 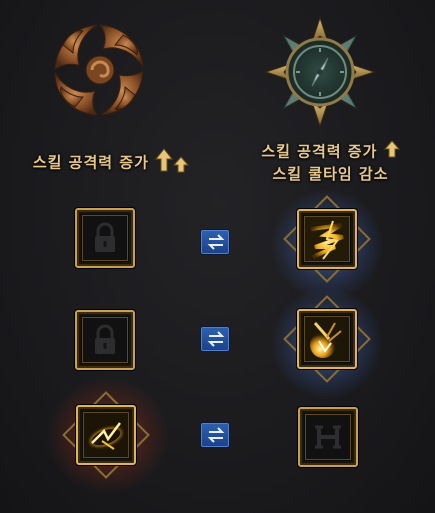 I want to click on left-skill-effect-label: 스킬 공격력 증가, so click(x=112, y=163).